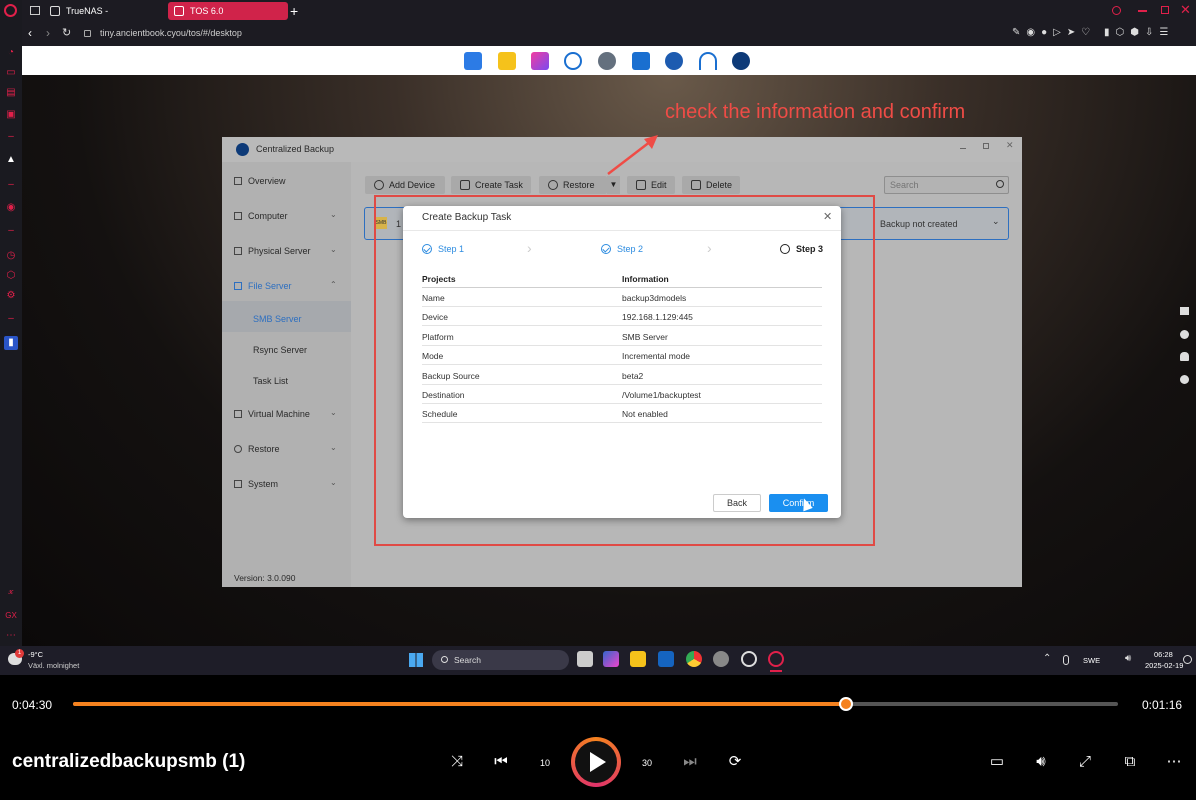 This screenshot has height=800, width=1196. Describe the element at coordinates (467, 660) in the screenshot. I see `taskbar-search-label: Search` at that location.